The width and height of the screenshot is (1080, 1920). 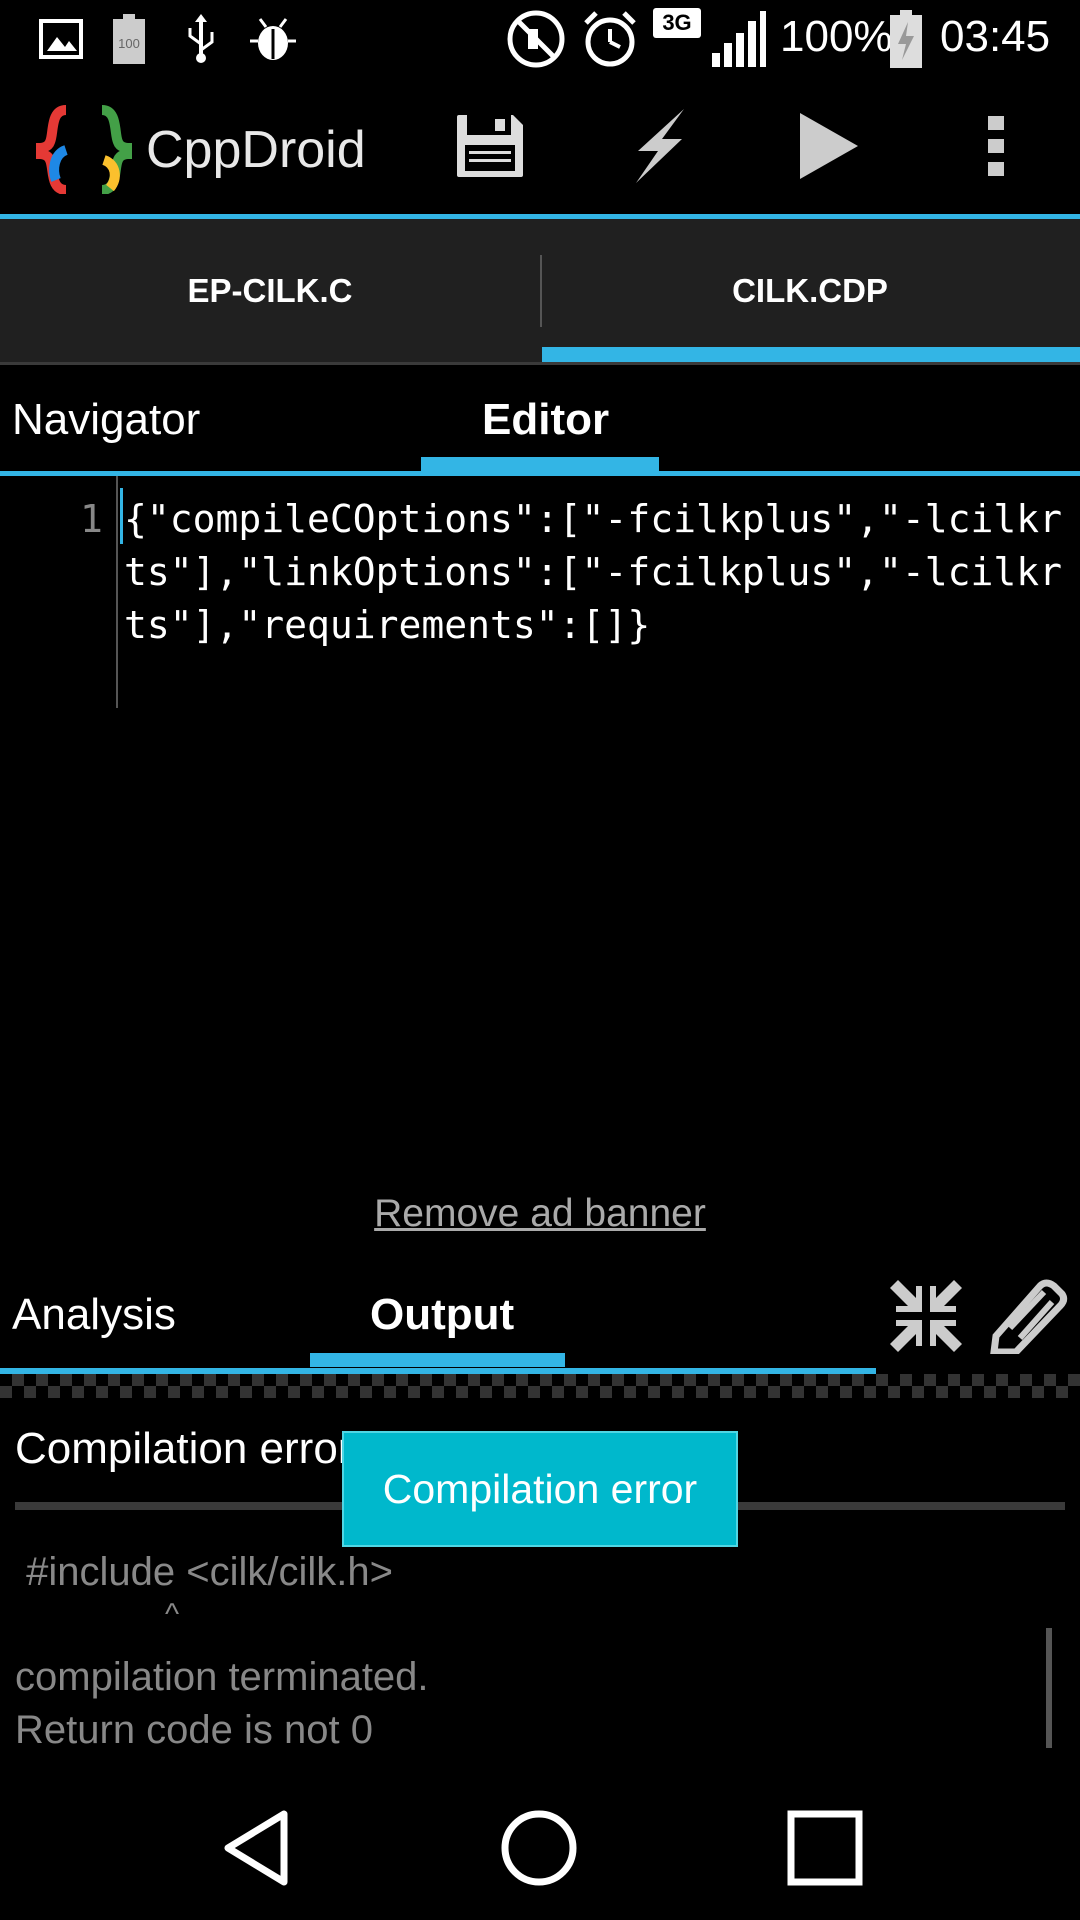 I want to click on collapse-arrows-icon, so click(x=926, y=1316).